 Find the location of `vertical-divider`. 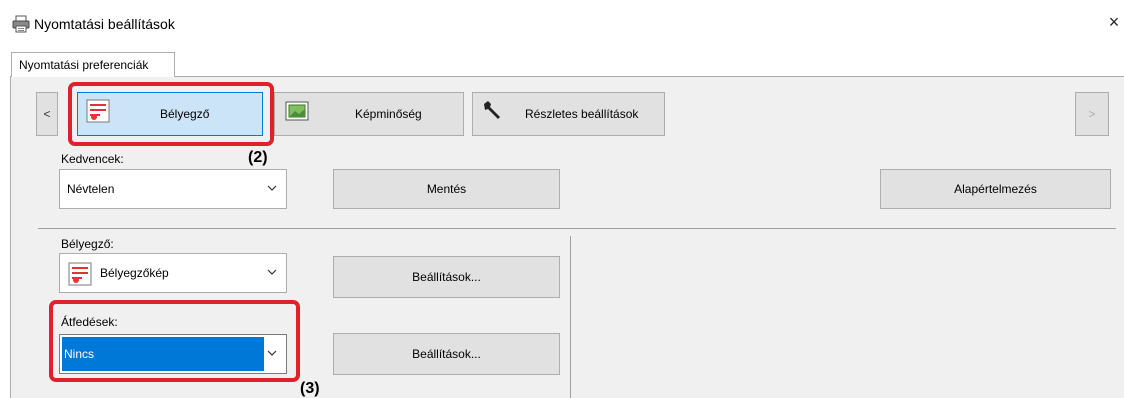

vertical-divider is located at coordinates (570, 317).